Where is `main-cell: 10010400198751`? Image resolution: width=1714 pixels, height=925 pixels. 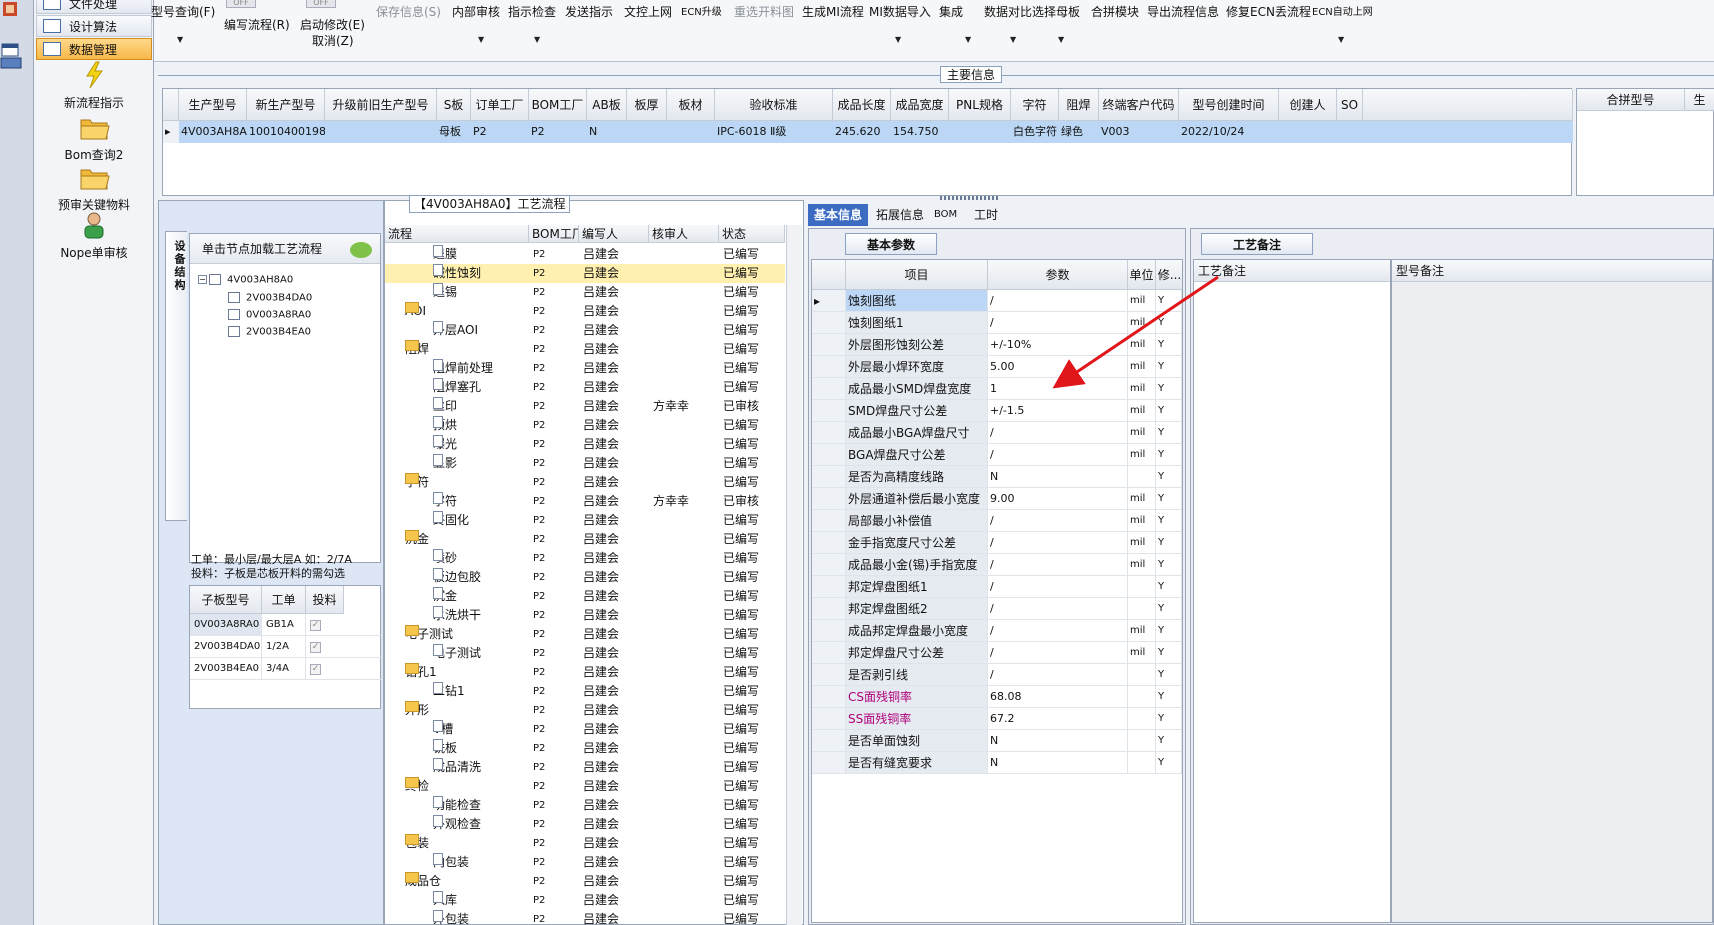
main-cell: 10010400198751 is located at coordinates (286, 132).